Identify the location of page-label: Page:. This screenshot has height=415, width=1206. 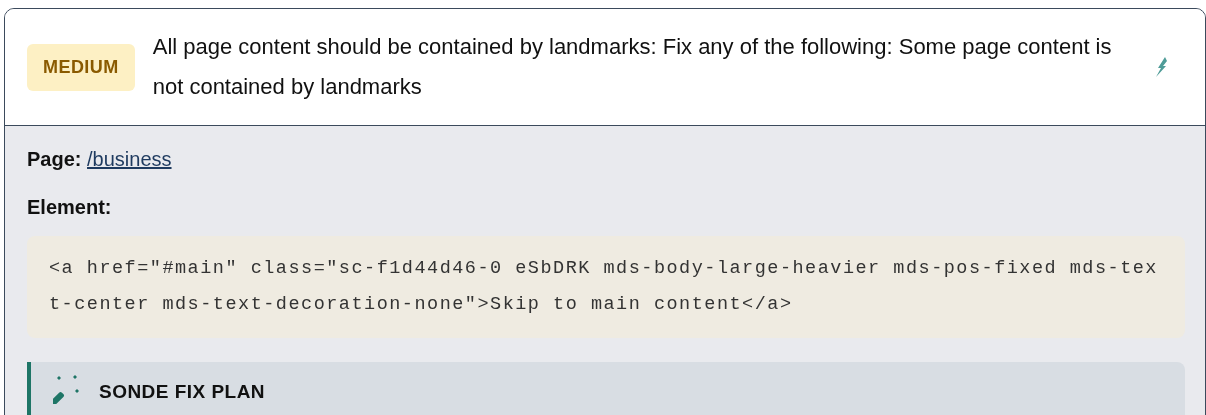
(54, 159).